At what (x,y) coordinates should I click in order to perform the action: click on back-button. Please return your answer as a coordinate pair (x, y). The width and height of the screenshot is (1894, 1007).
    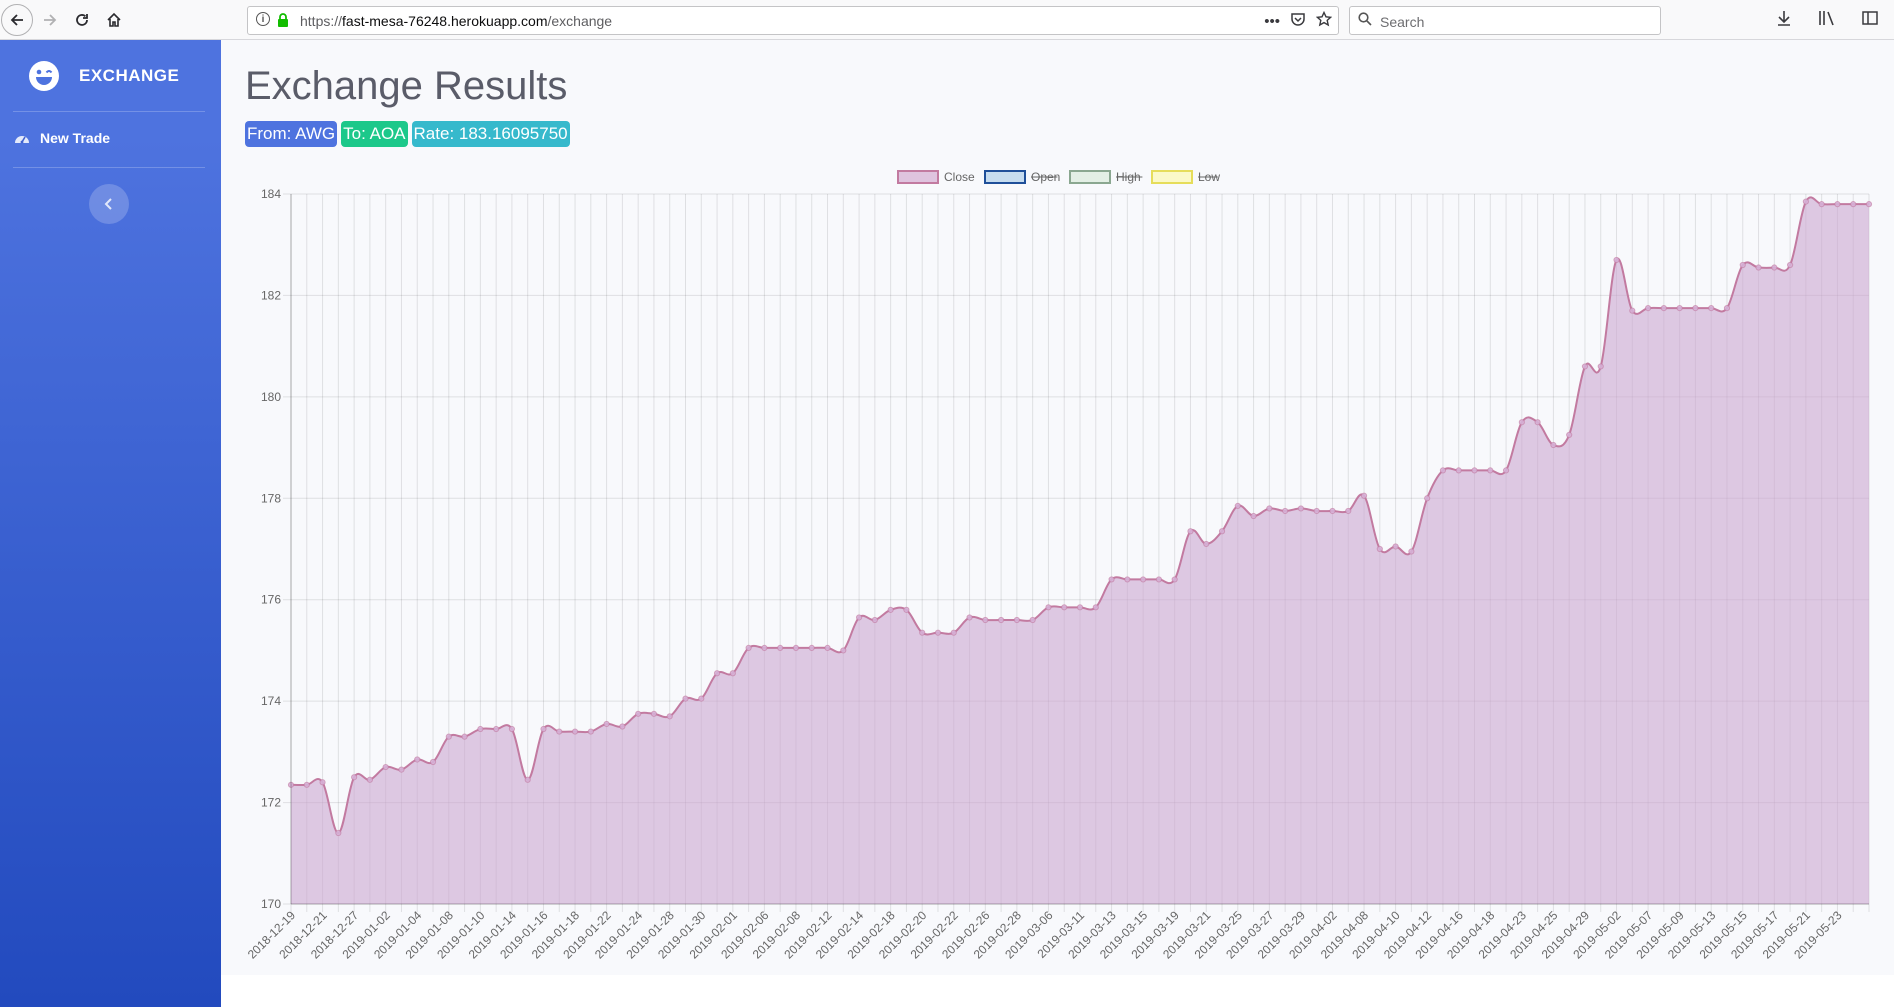
    Looking at the image, I should click on (17, 20).